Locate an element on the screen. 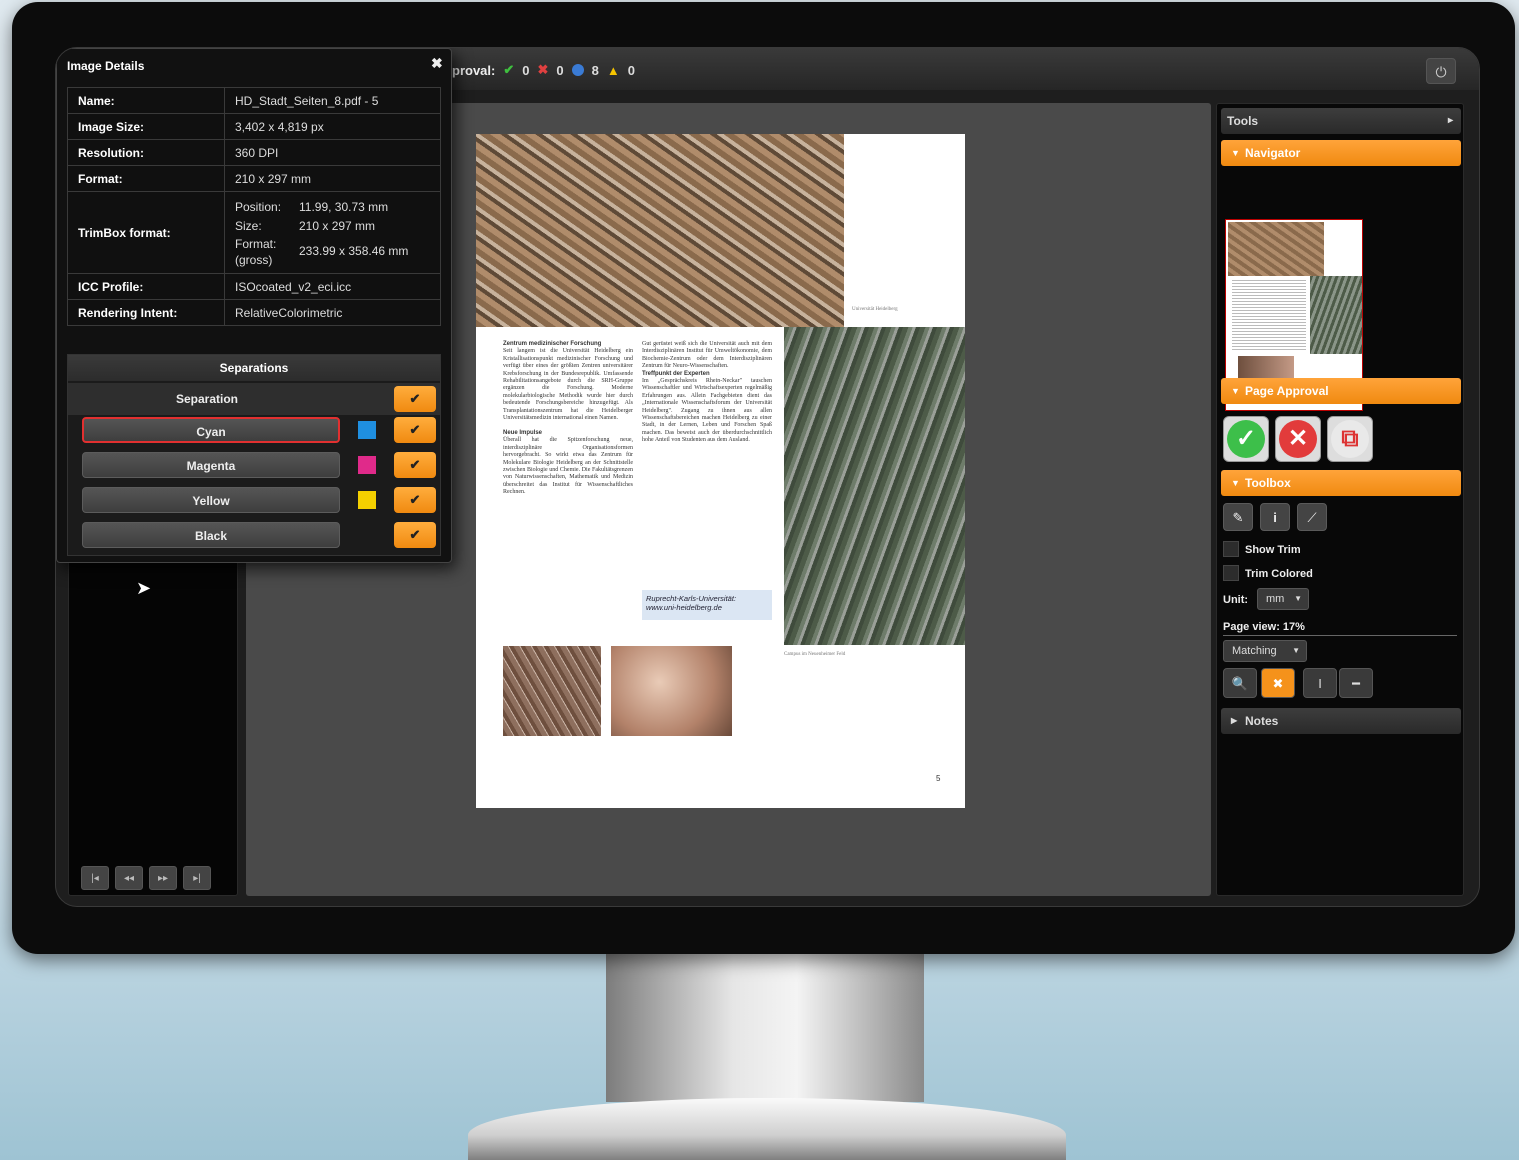 The height and width of the screenshot is (1160, 1519). fit-page-icon: ✖ is located at coordinates (1278, 683).